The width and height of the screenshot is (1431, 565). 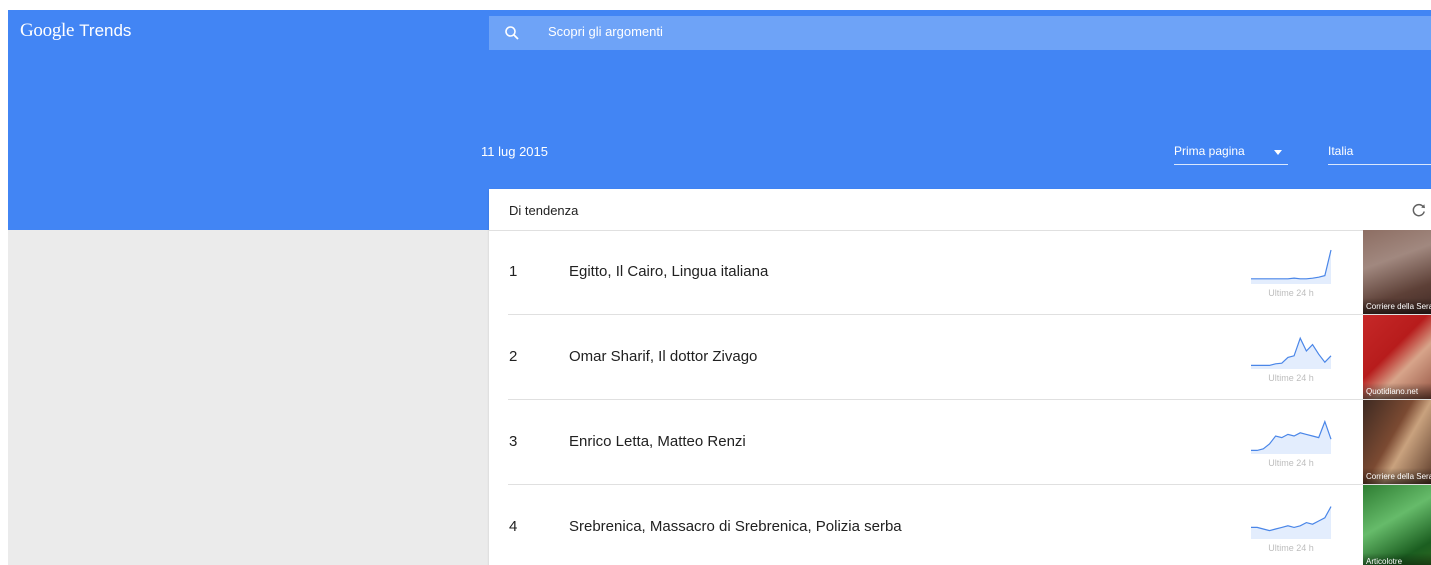 I want to click on trend-rank: 3, so click(x=513, y=441).